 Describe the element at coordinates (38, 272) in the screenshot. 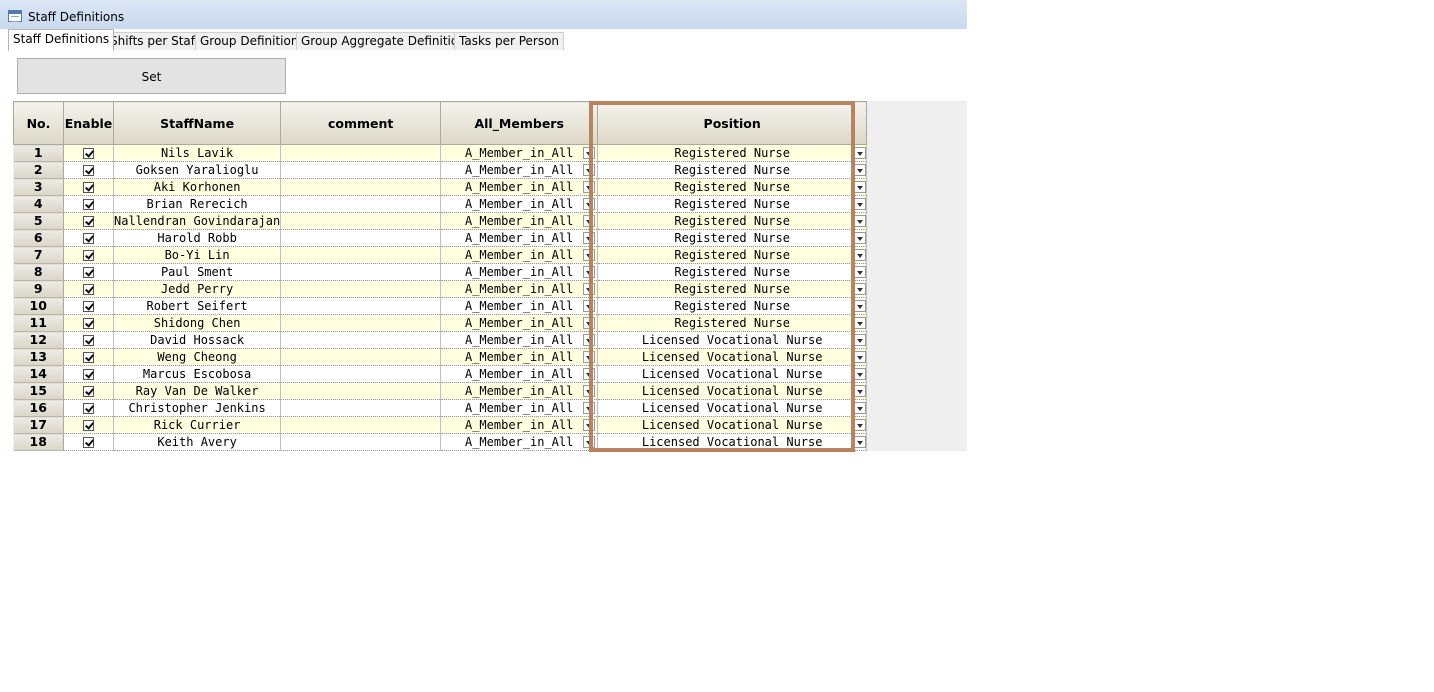

I see `row-number: 8` at that location.